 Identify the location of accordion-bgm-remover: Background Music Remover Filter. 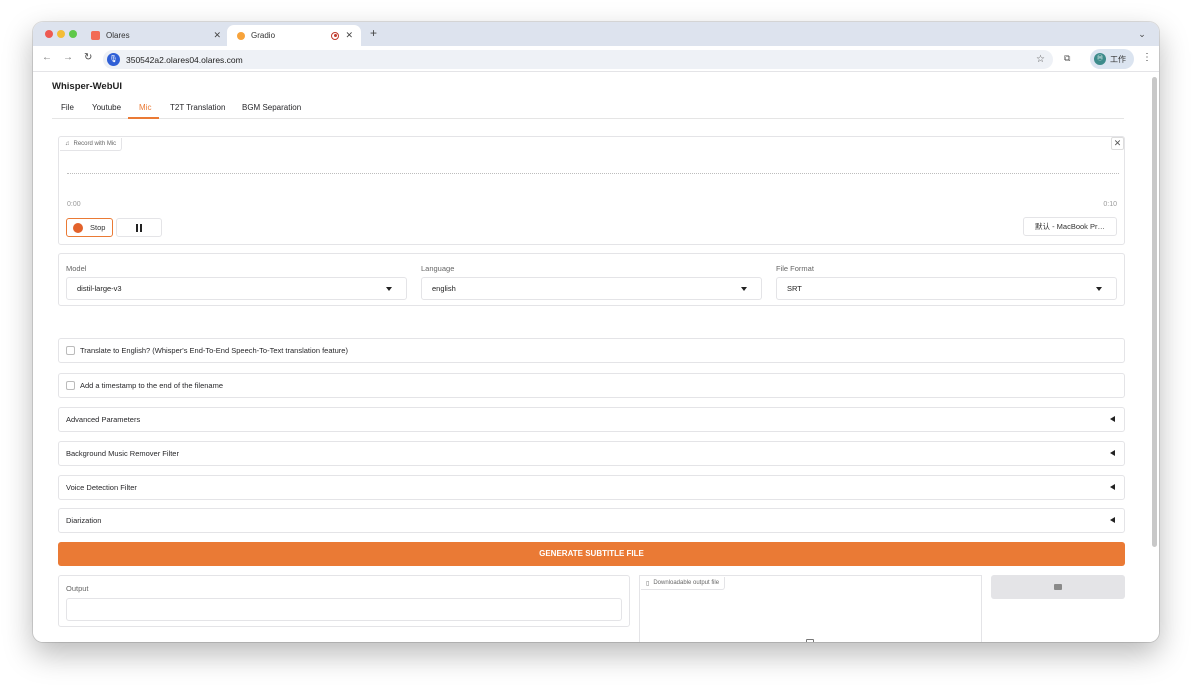
(591, 453).